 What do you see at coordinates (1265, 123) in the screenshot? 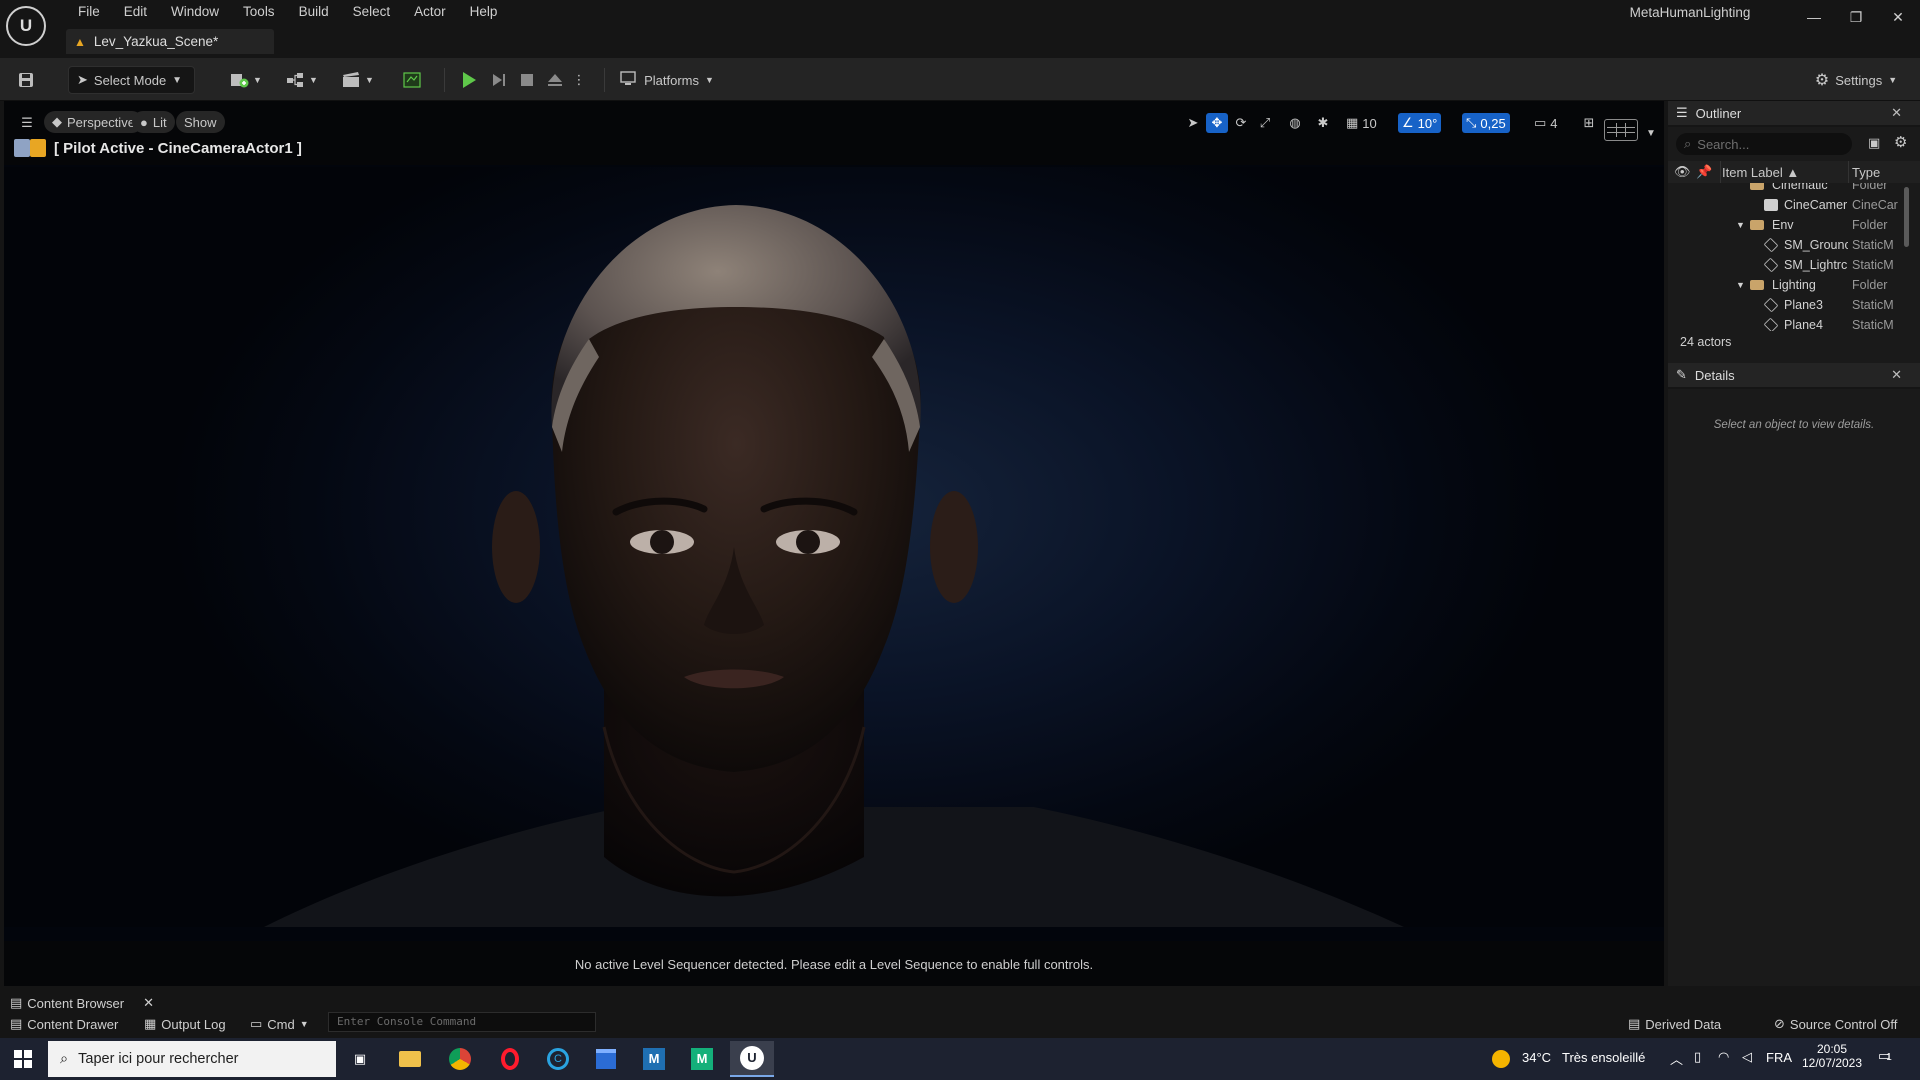
I see `scale-tool-icon: ⤢` at bounding box center [1265, 123].